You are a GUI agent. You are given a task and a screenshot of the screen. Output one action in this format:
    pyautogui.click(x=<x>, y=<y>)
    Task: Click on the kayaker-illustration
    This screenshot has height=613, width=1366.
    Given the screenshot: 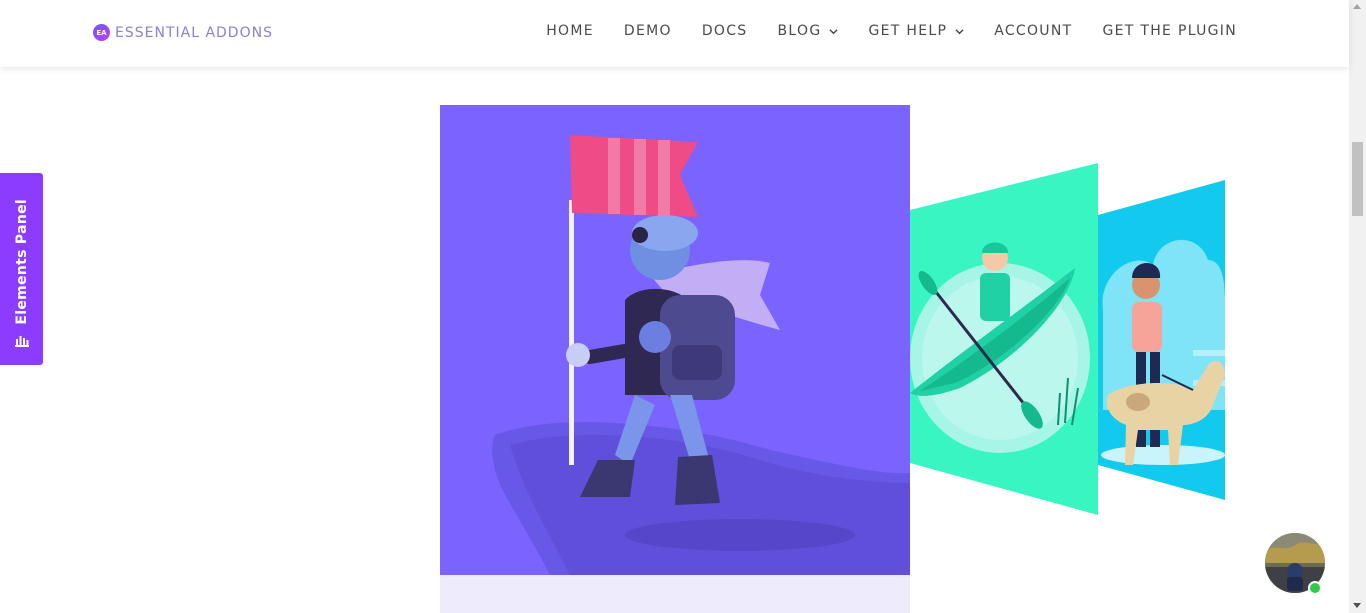 What is the action you would take?
    pyautogui.click(x=1004, y=378)
    